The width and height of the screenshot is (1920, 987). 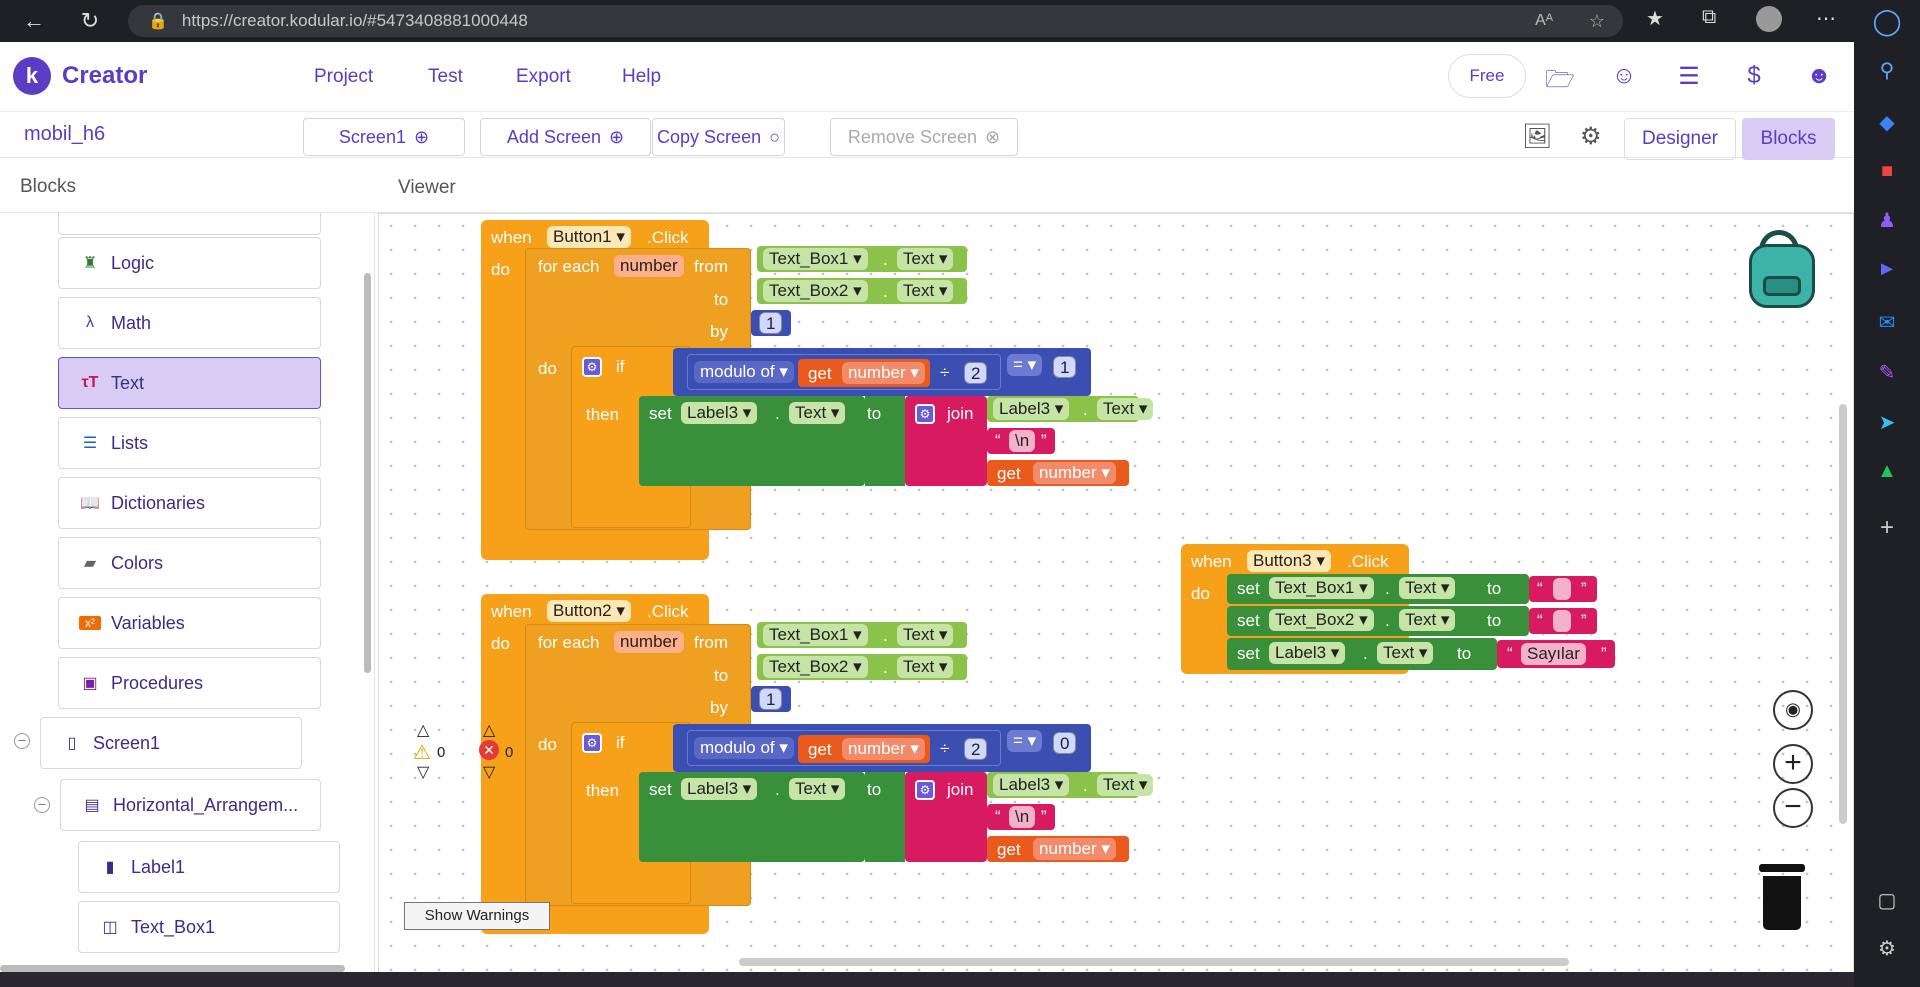 I want to click on text-empty-block-1: “ ”, so click(x=1563, y=589).